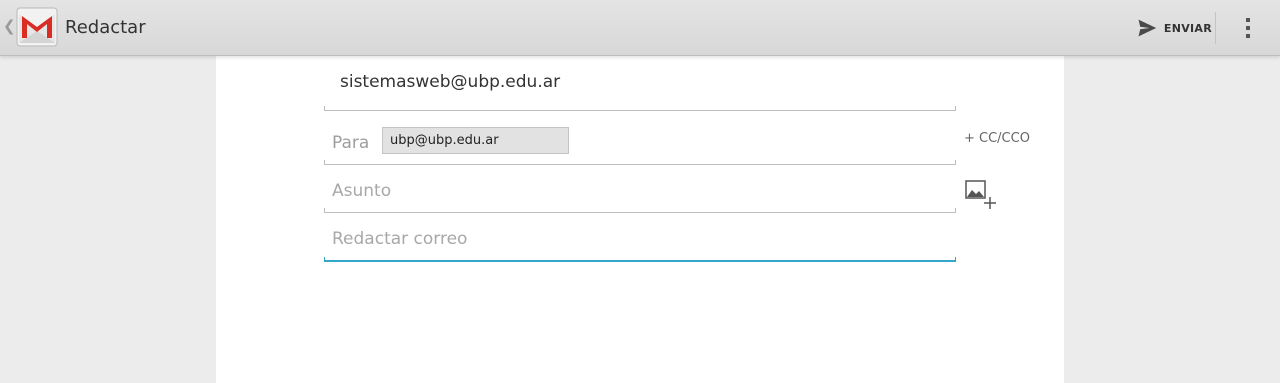 The image size is (1280, 383). I want to click on send-icon, so click(1147, 28).